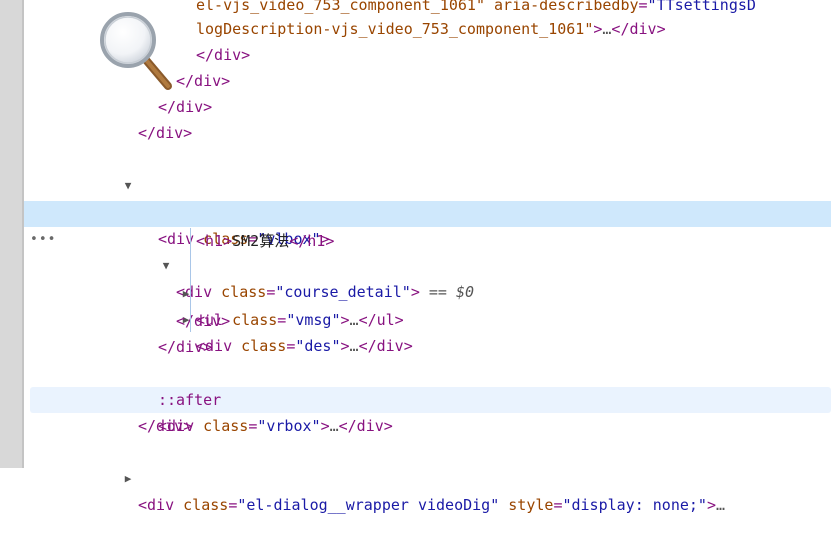 The height and width of the screenshot is (544, 831). I want to click on dom-node-row: ▶ <div class="des">…</div>, so click(427, 318).